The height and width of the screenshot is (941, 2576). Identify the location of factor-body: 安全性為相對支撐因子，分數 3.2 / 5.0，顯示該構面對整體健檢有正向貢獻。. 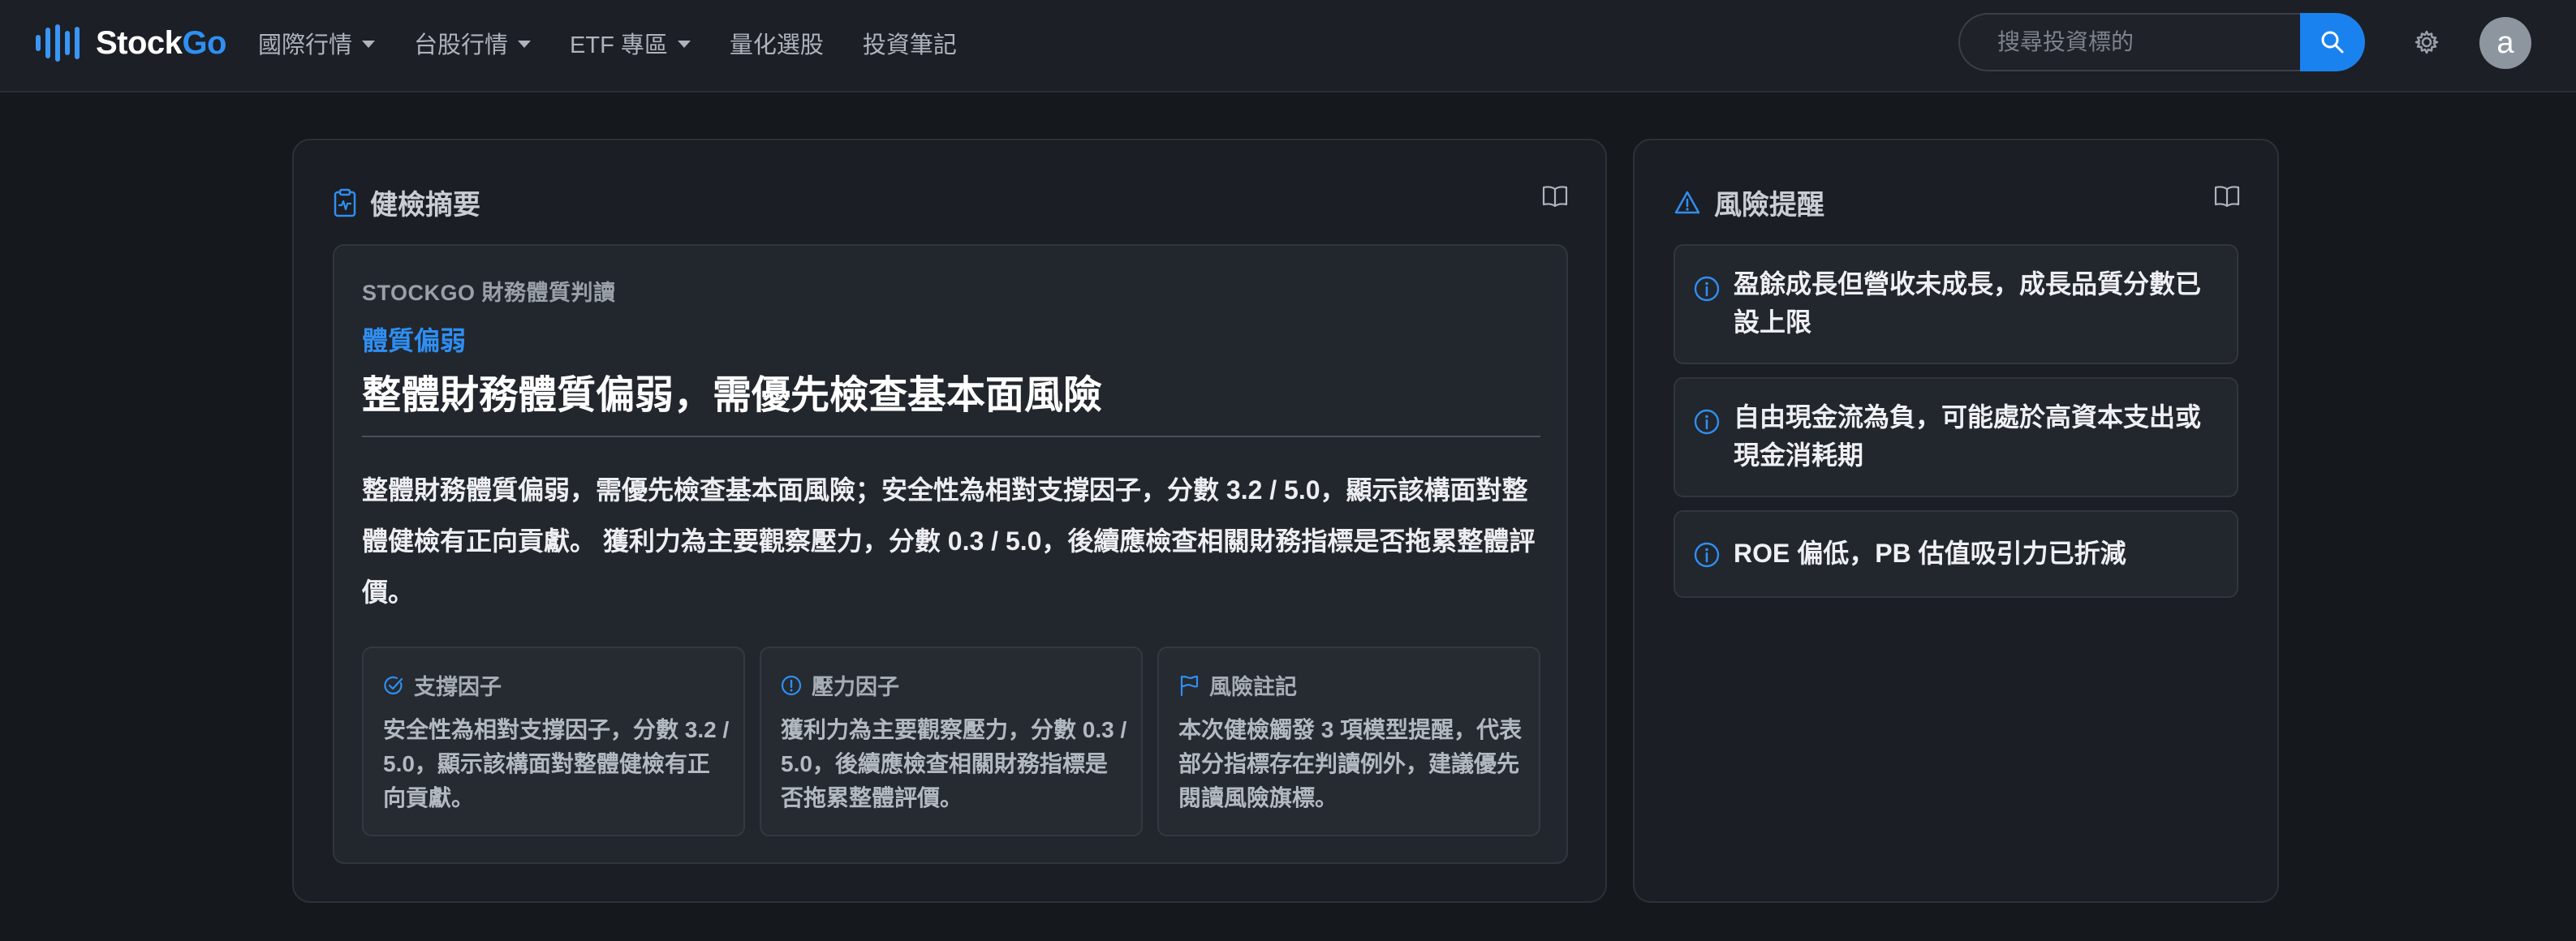
(556, 764).